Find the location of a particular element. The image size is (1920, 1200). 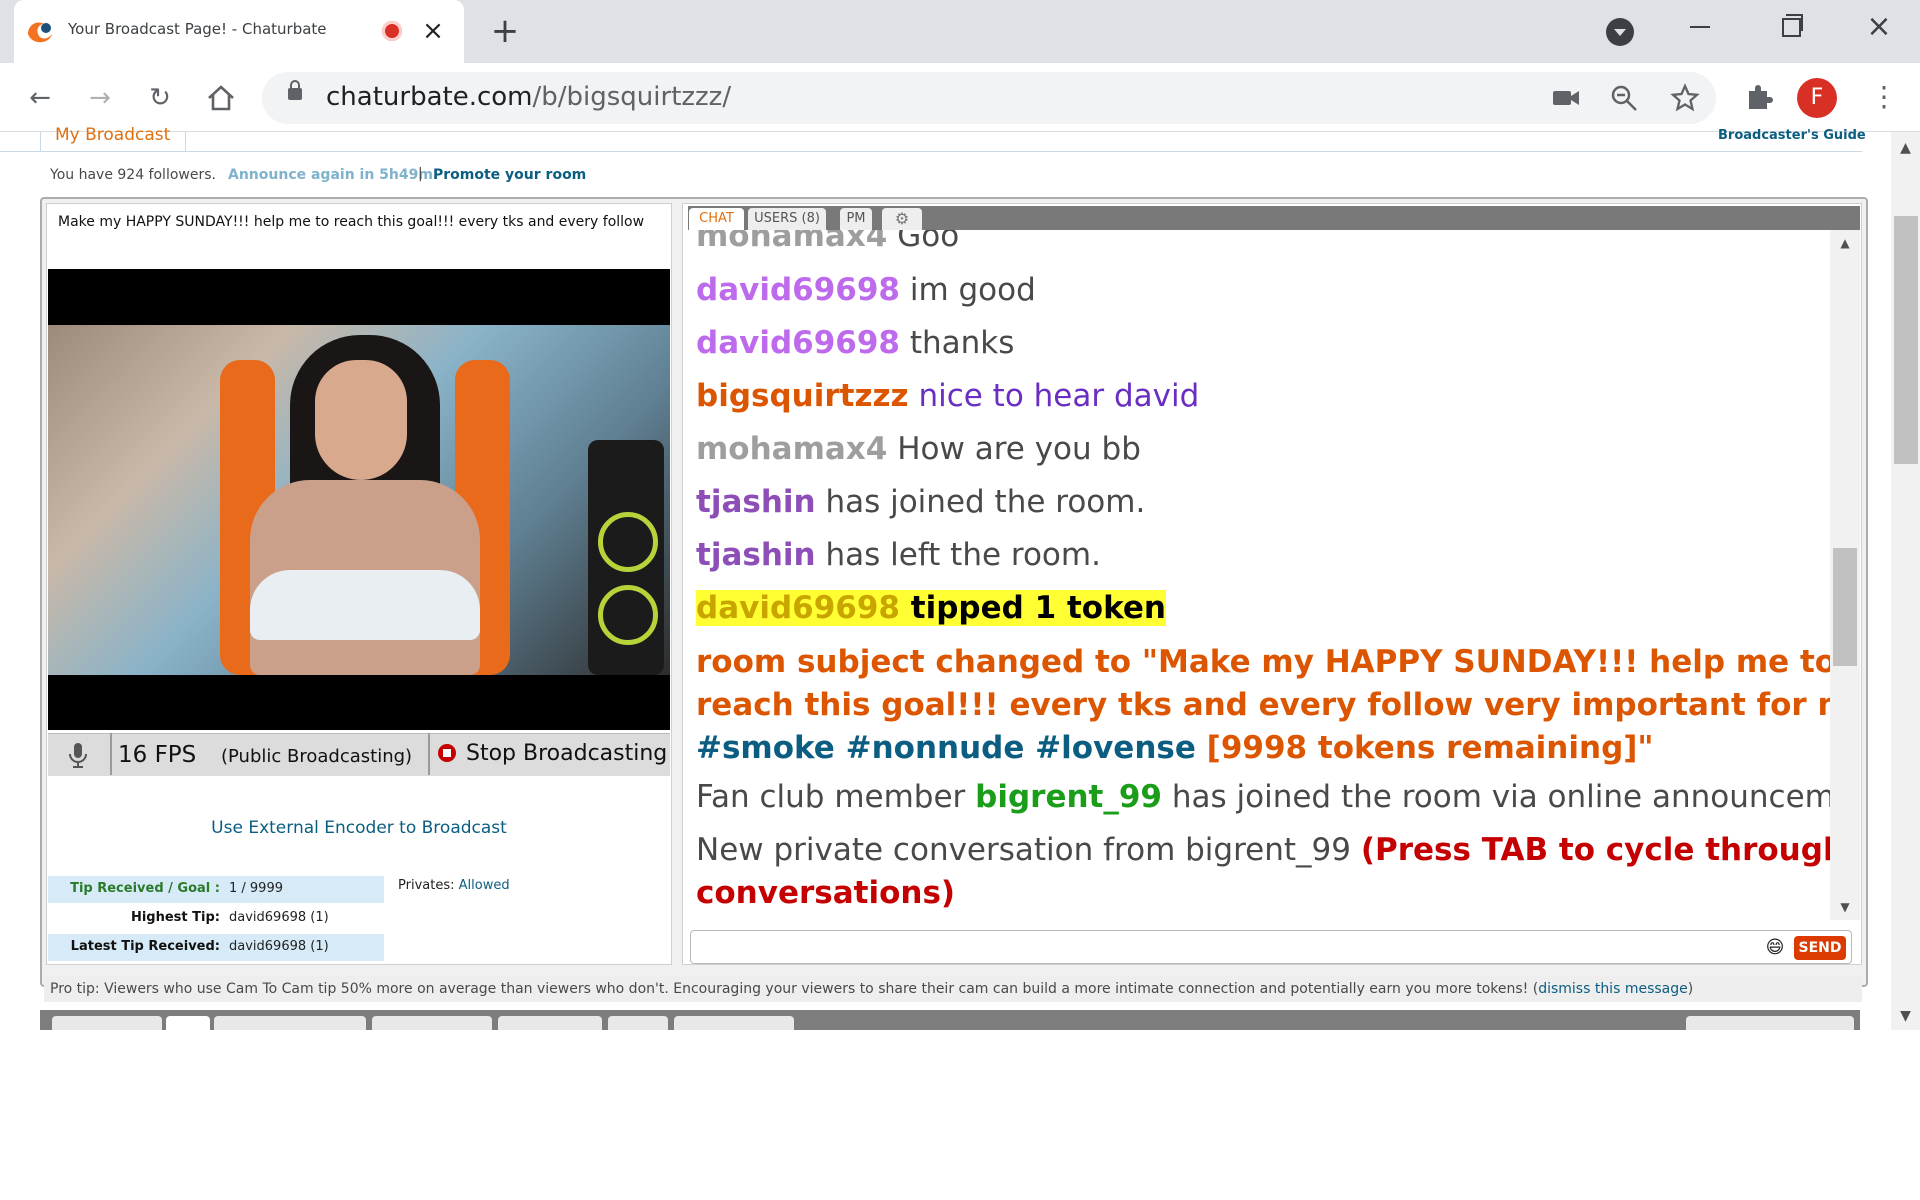

bookmark-star-icon is located at coordinates (1685, 98).